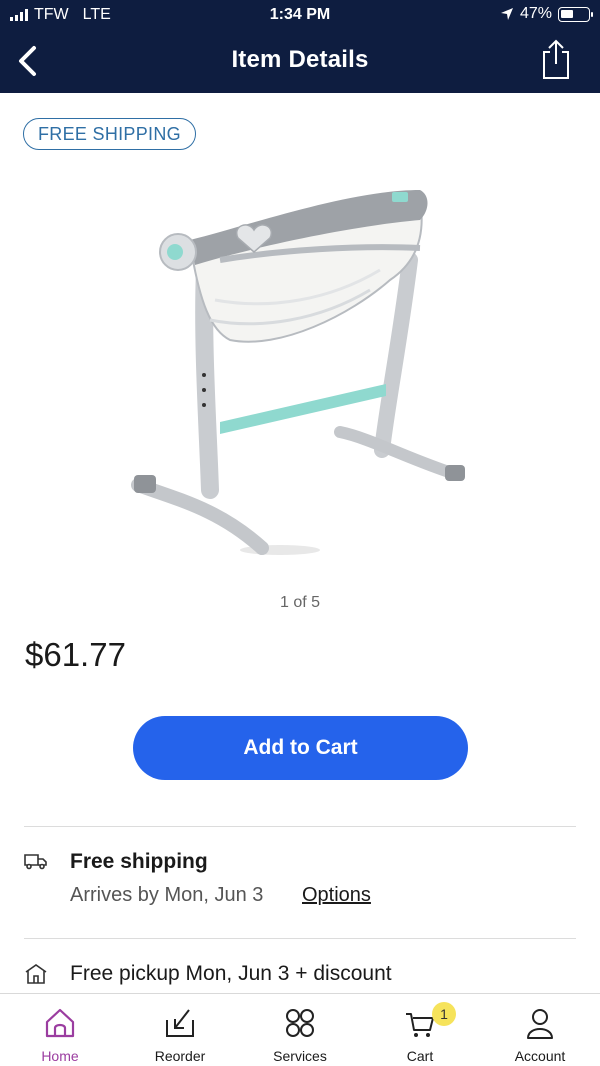 This screenshot has width=600, height=1066. Describe the element at coordinates (300, 748) in the screenshot. I see `add-to-cart-button: Add to Cart` at that location.